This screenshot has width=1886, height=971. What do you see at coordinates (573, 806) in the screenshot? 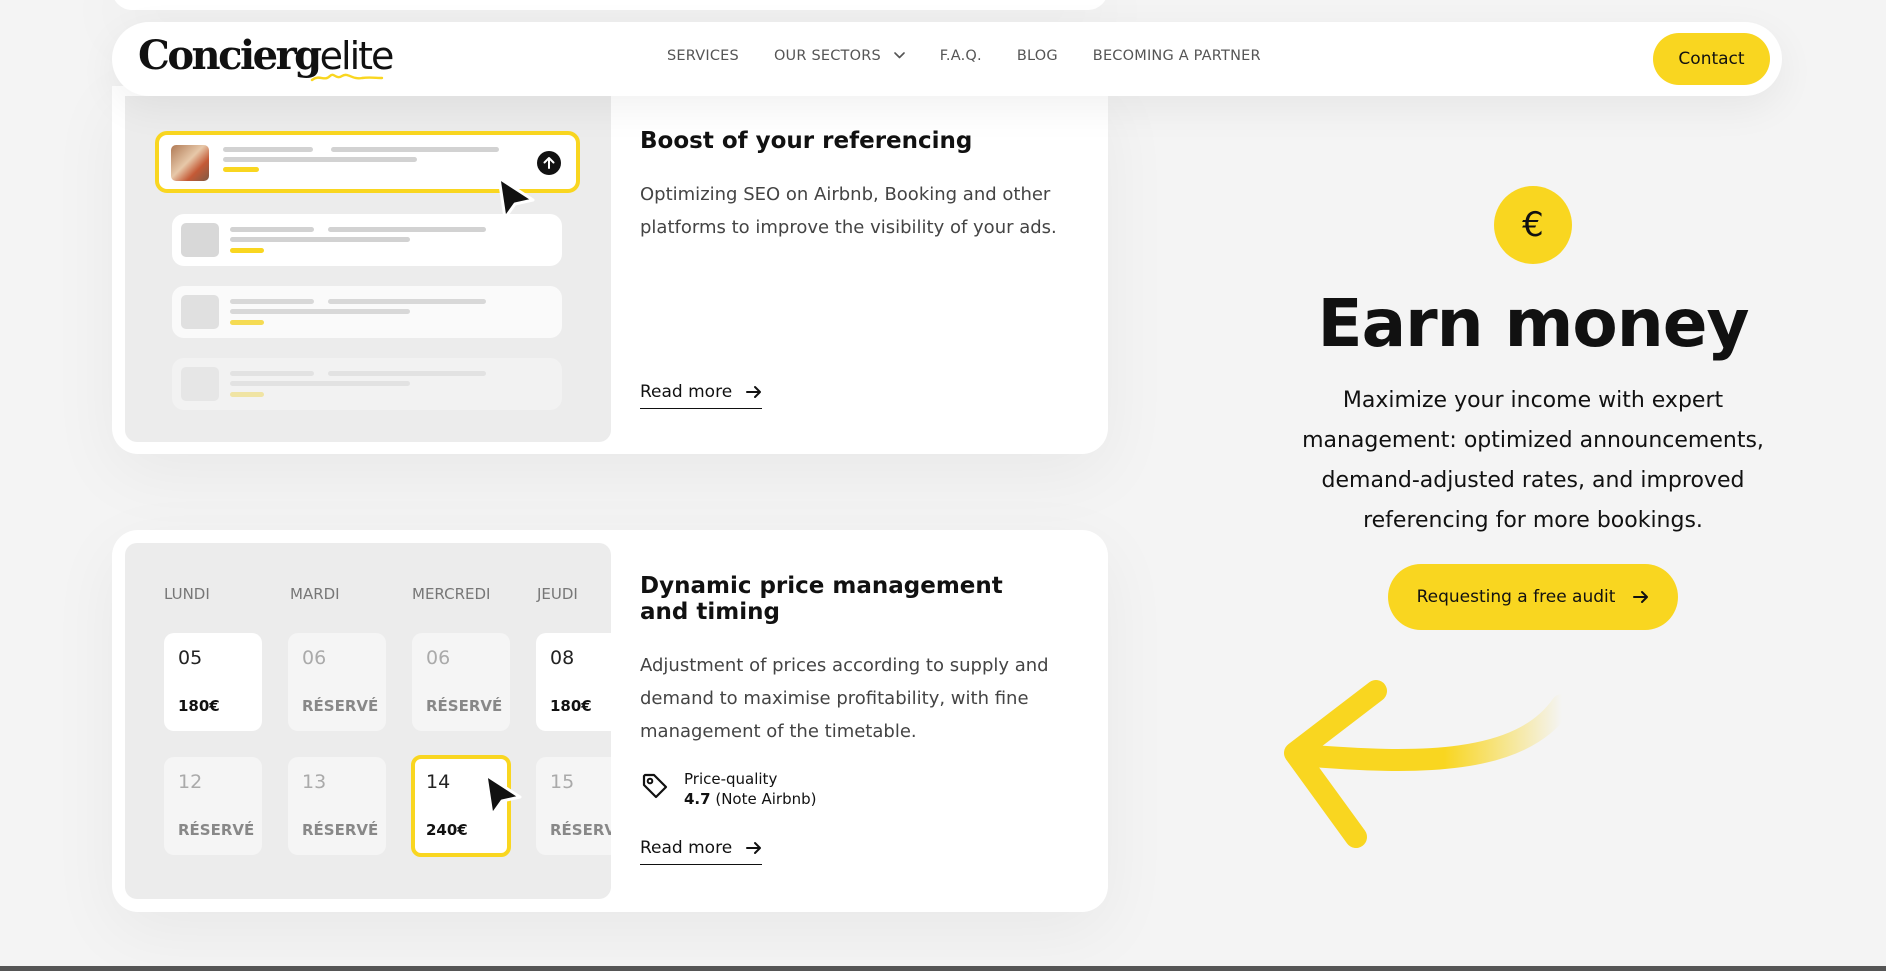
I see `calendar-cell: 15 RÉSERVÉ` at bounding box center [573, 806].